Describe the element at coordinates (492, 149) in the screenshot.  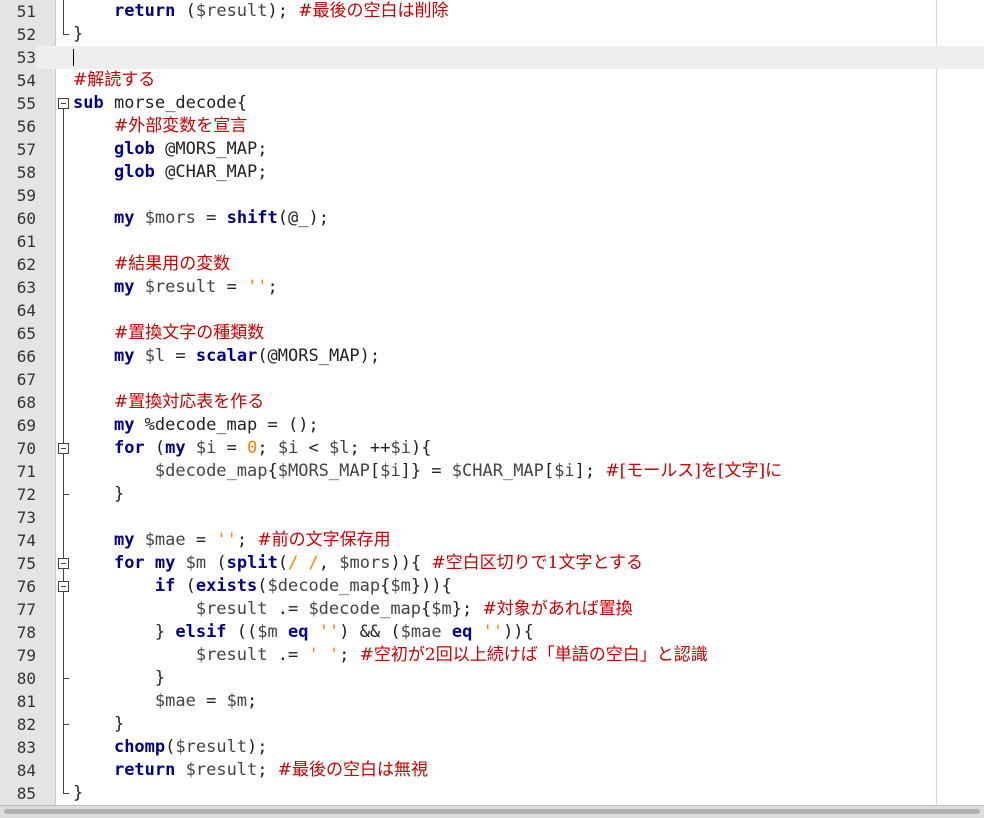
I see `code-line: 57 glob @MORS_MAP;` at that location.